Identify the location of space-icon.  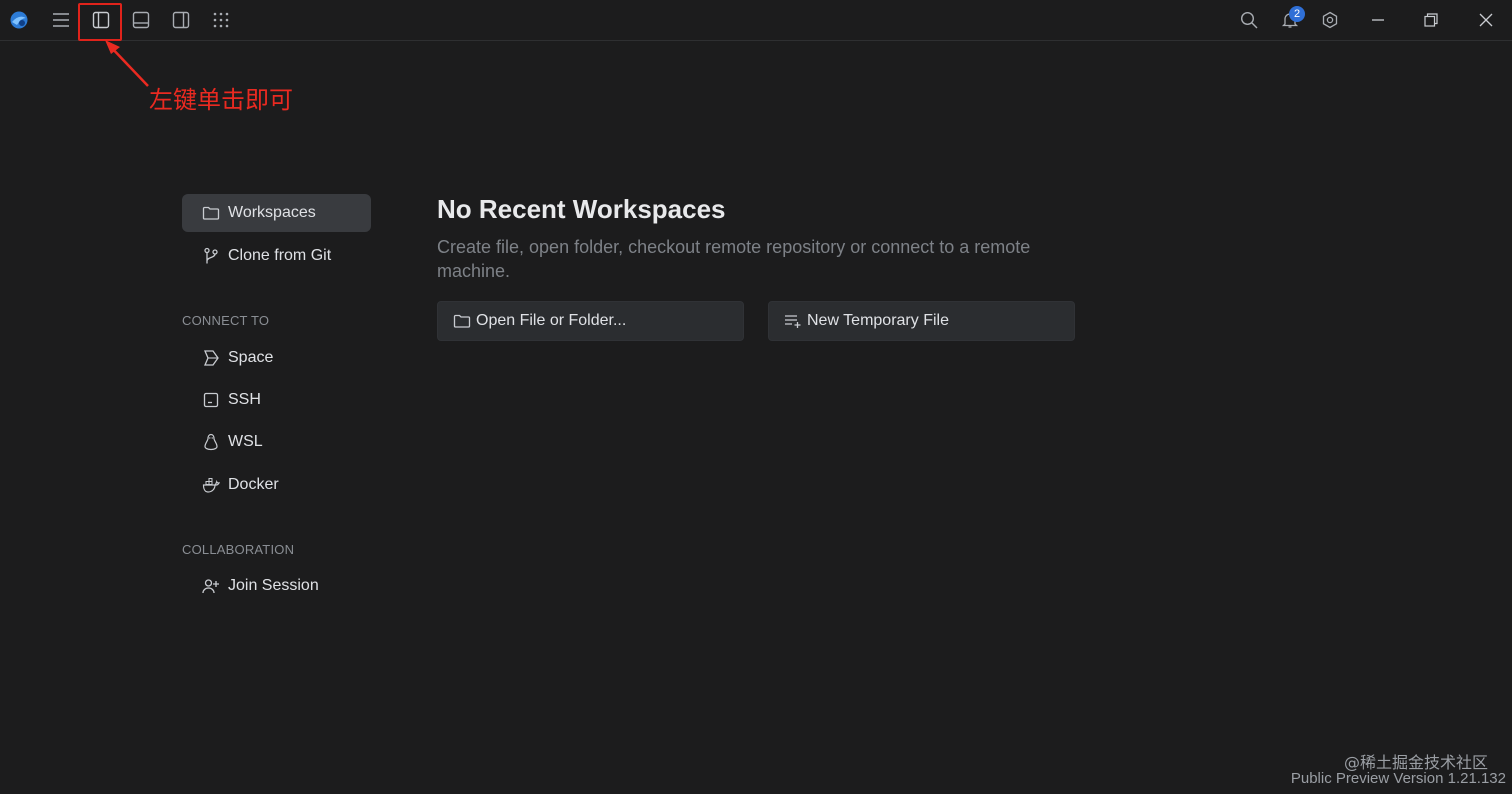
(211, 358).